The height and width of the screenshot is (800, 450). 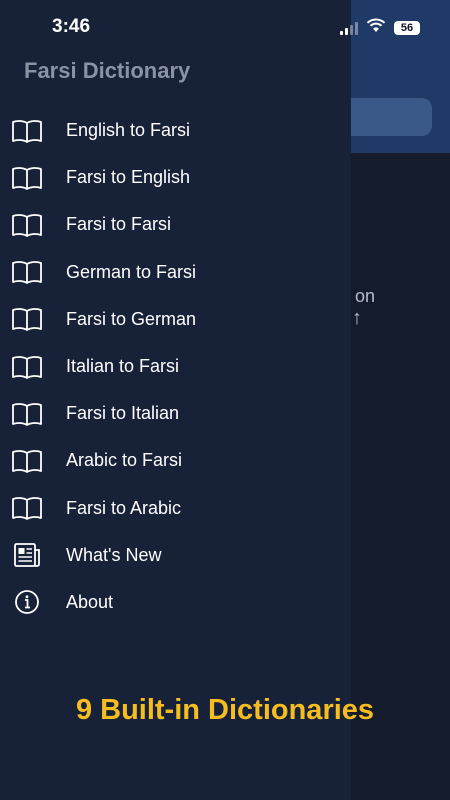 What do you see at coordinates (27, 555) in the screenshot?
I see `newspaper-icon` at bounding box center [27, 555].